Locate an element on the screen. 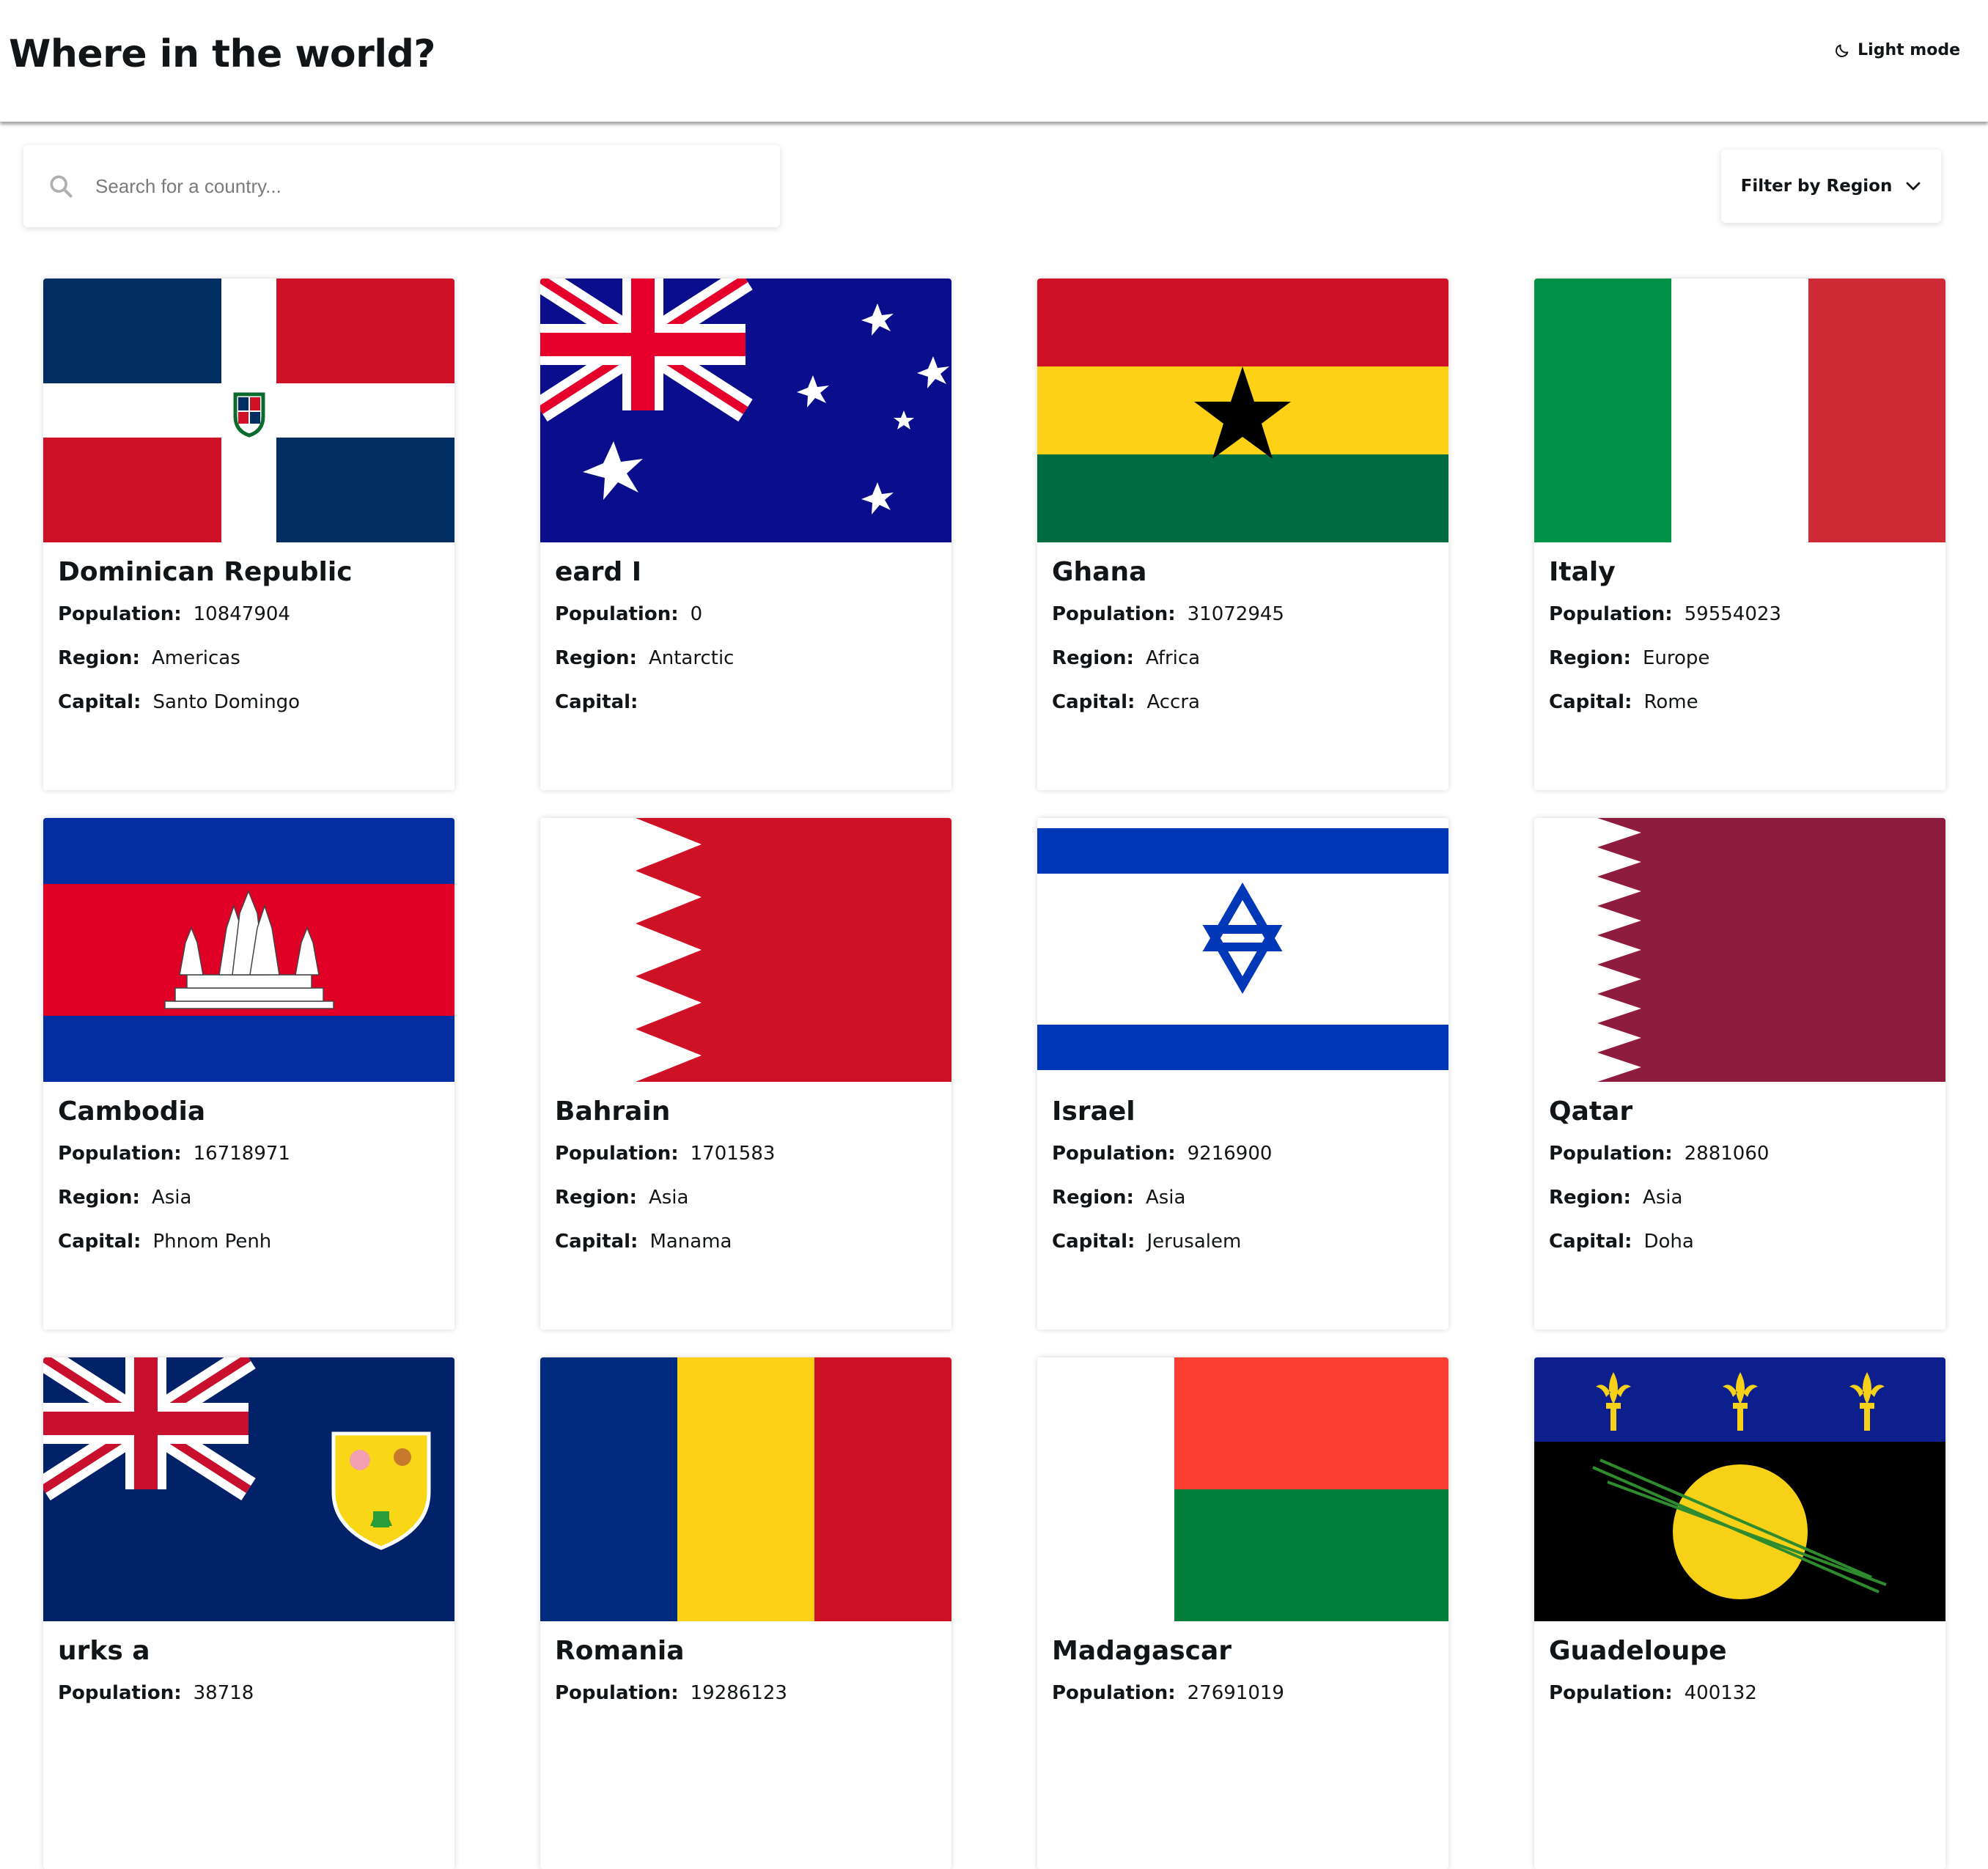 Image resolution: width=1988 pixels, height=1869 pixels. country-card: Romania Population: 19286123 is located at coordinates (745, 1613).